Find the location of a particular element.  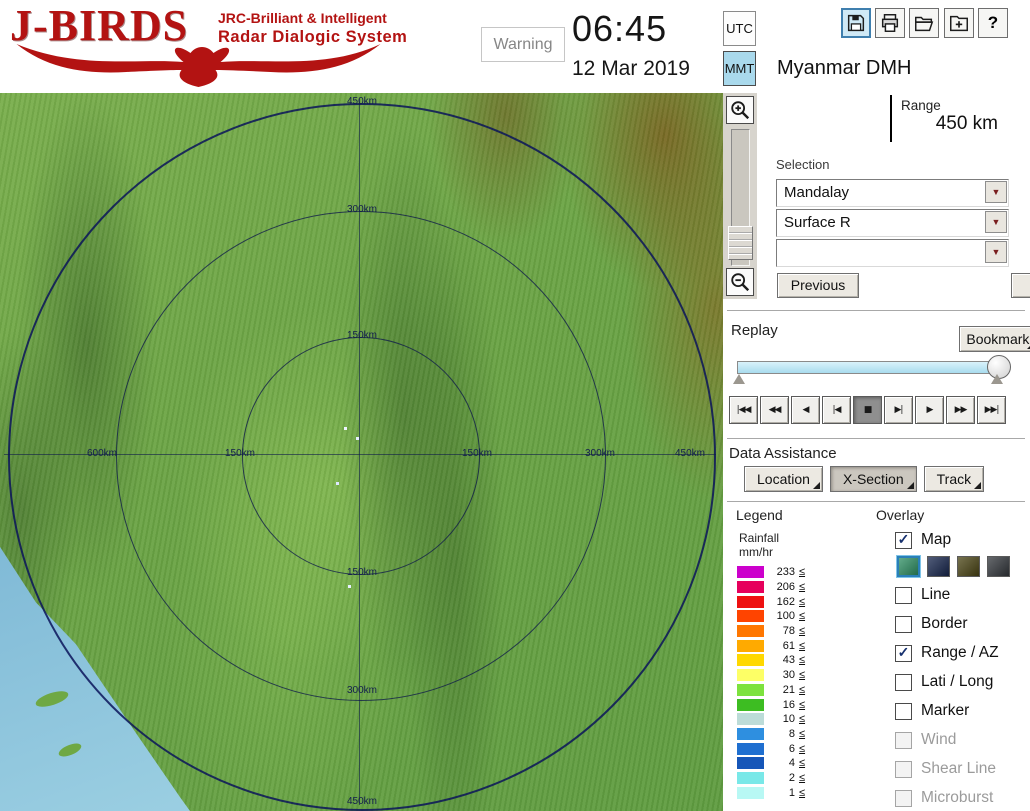

legend-entry: 100 ≤ is located at coordinates (771, 616).